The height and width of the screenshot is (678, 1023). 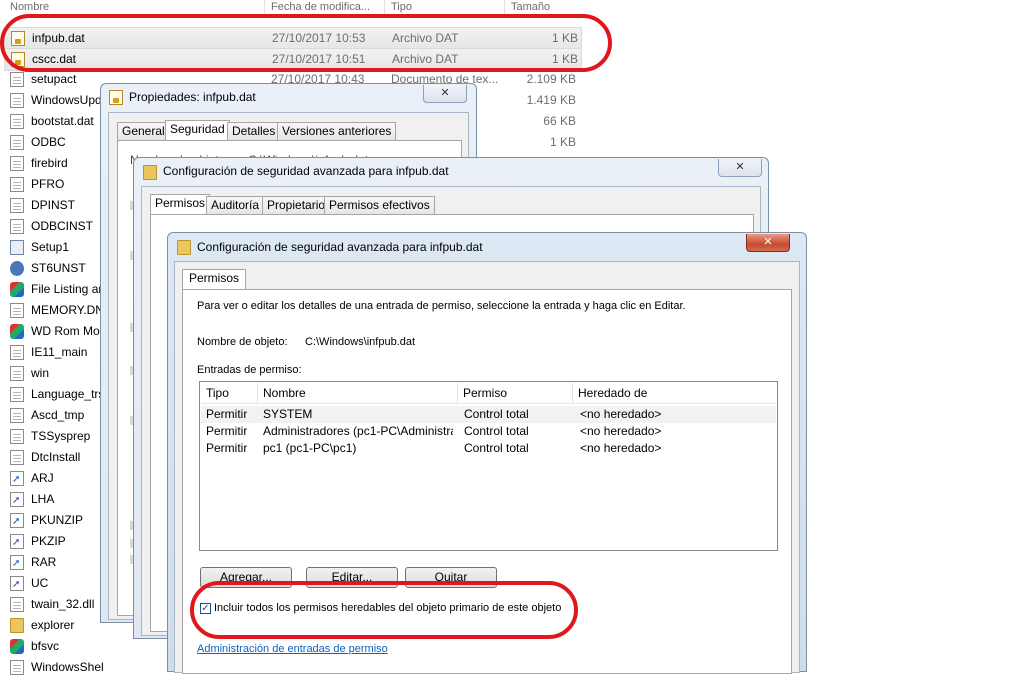 What do you see at coordinates (292, 649) in the screenshot?
I see `manage-permission-entries-link: Administración de entradas de permiso` at bounding box center [292, 649].